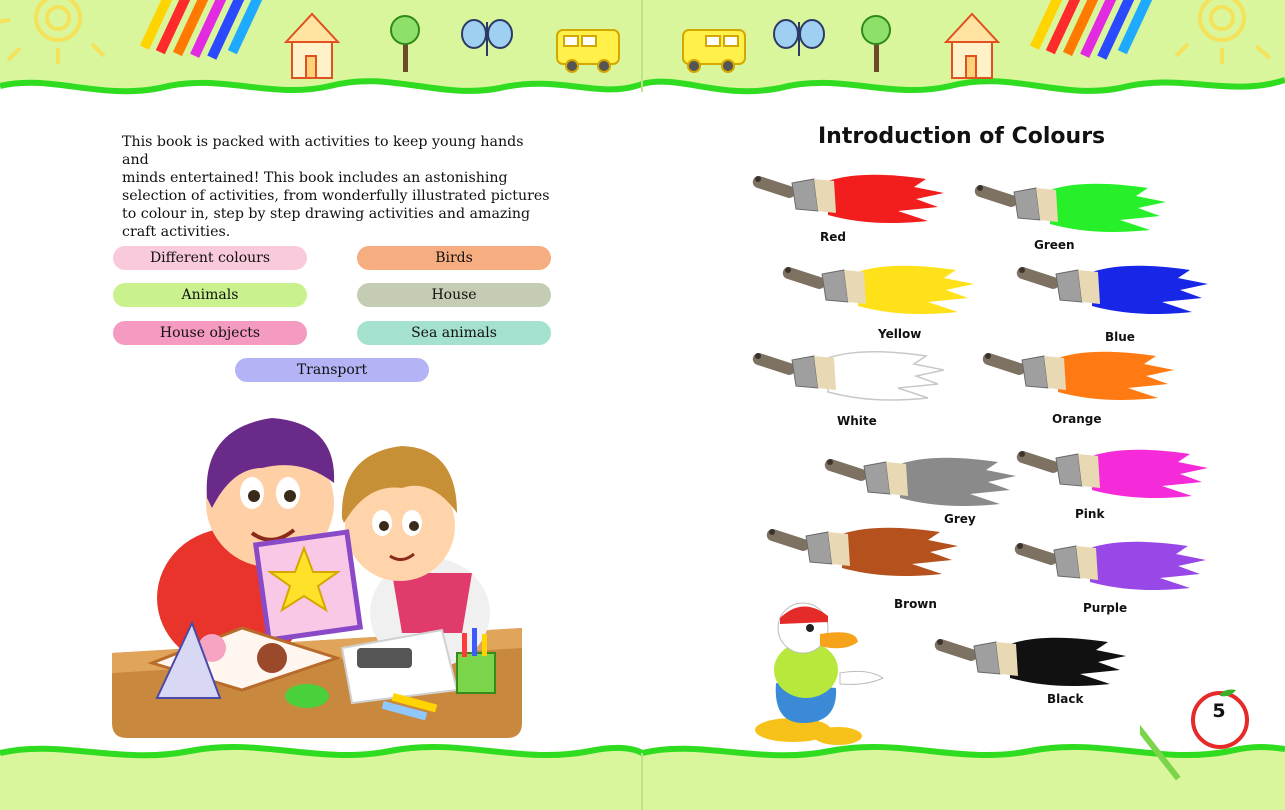  I want to click on paintbrush-red-icon, so click(848, 198).